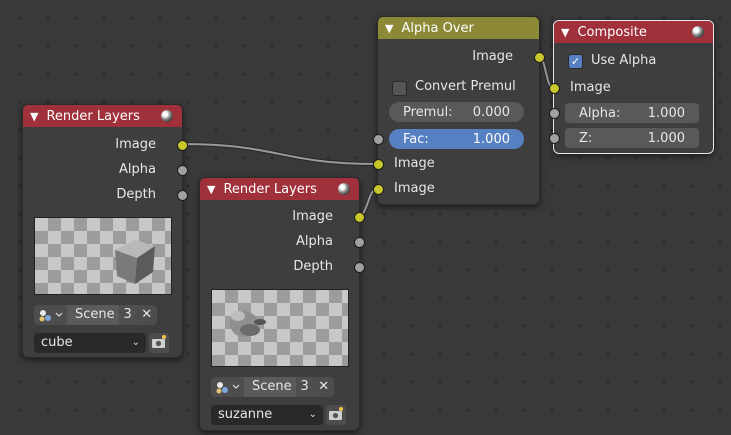  What do you see at coordinates (245, 414) in the screenshot?
I see `layer-name: suzanne` at bounding box center [245, 414].